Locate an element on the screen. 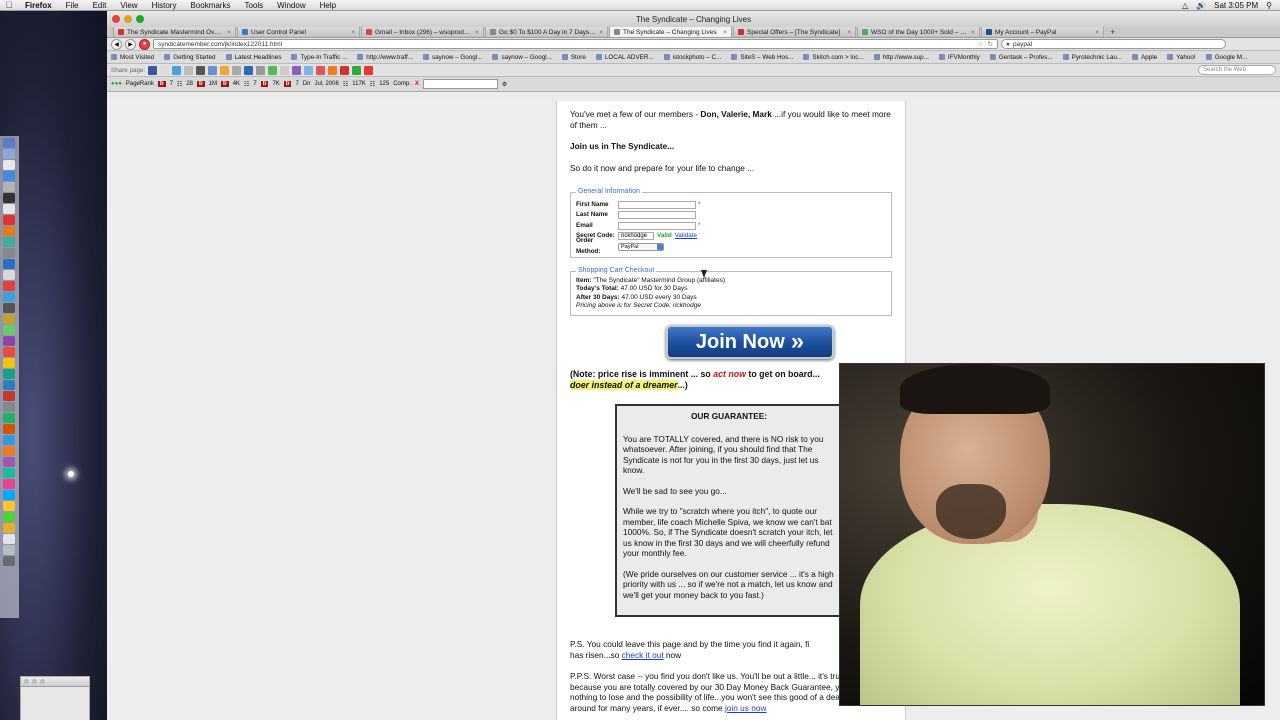 This screenshot has height=720, width=1280. site-identity-icon: ● is located at coordinates (144, 44).